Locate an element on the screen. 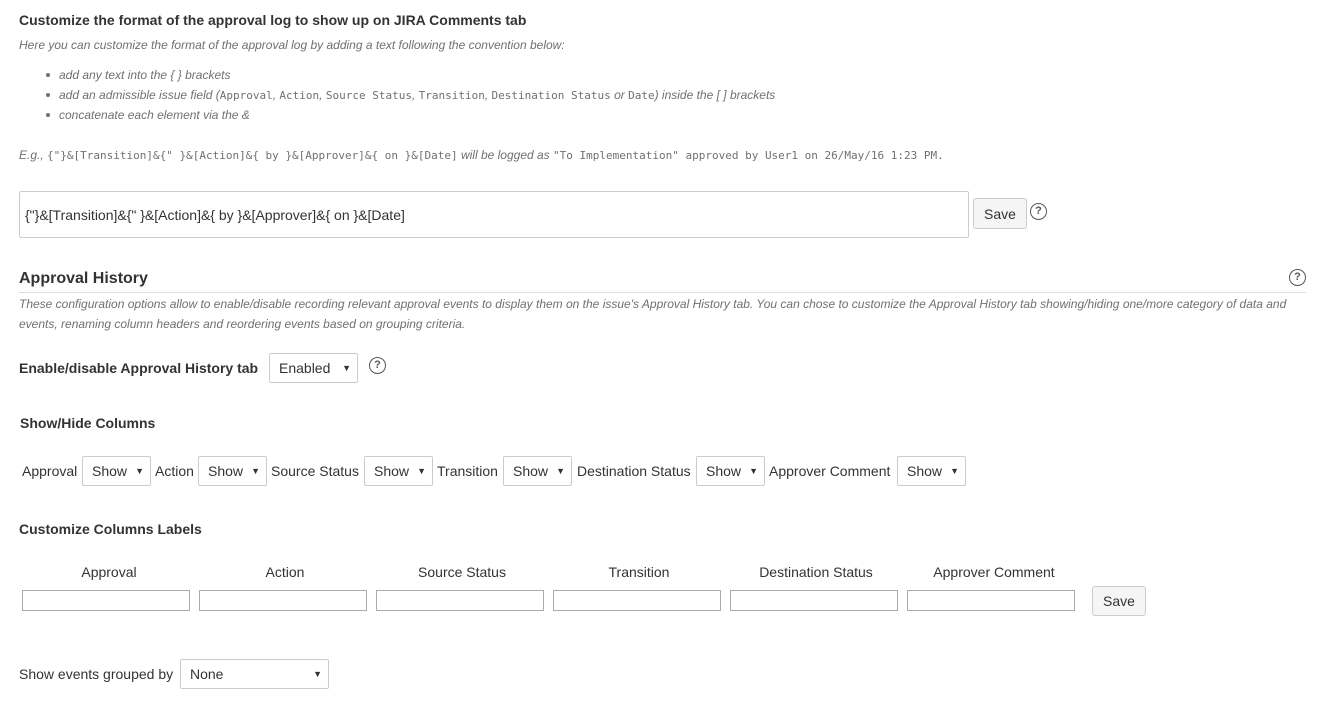 This screenshot has height=703, width=1324. show-hide-label-action: Action is located at coordinates (174, 471).